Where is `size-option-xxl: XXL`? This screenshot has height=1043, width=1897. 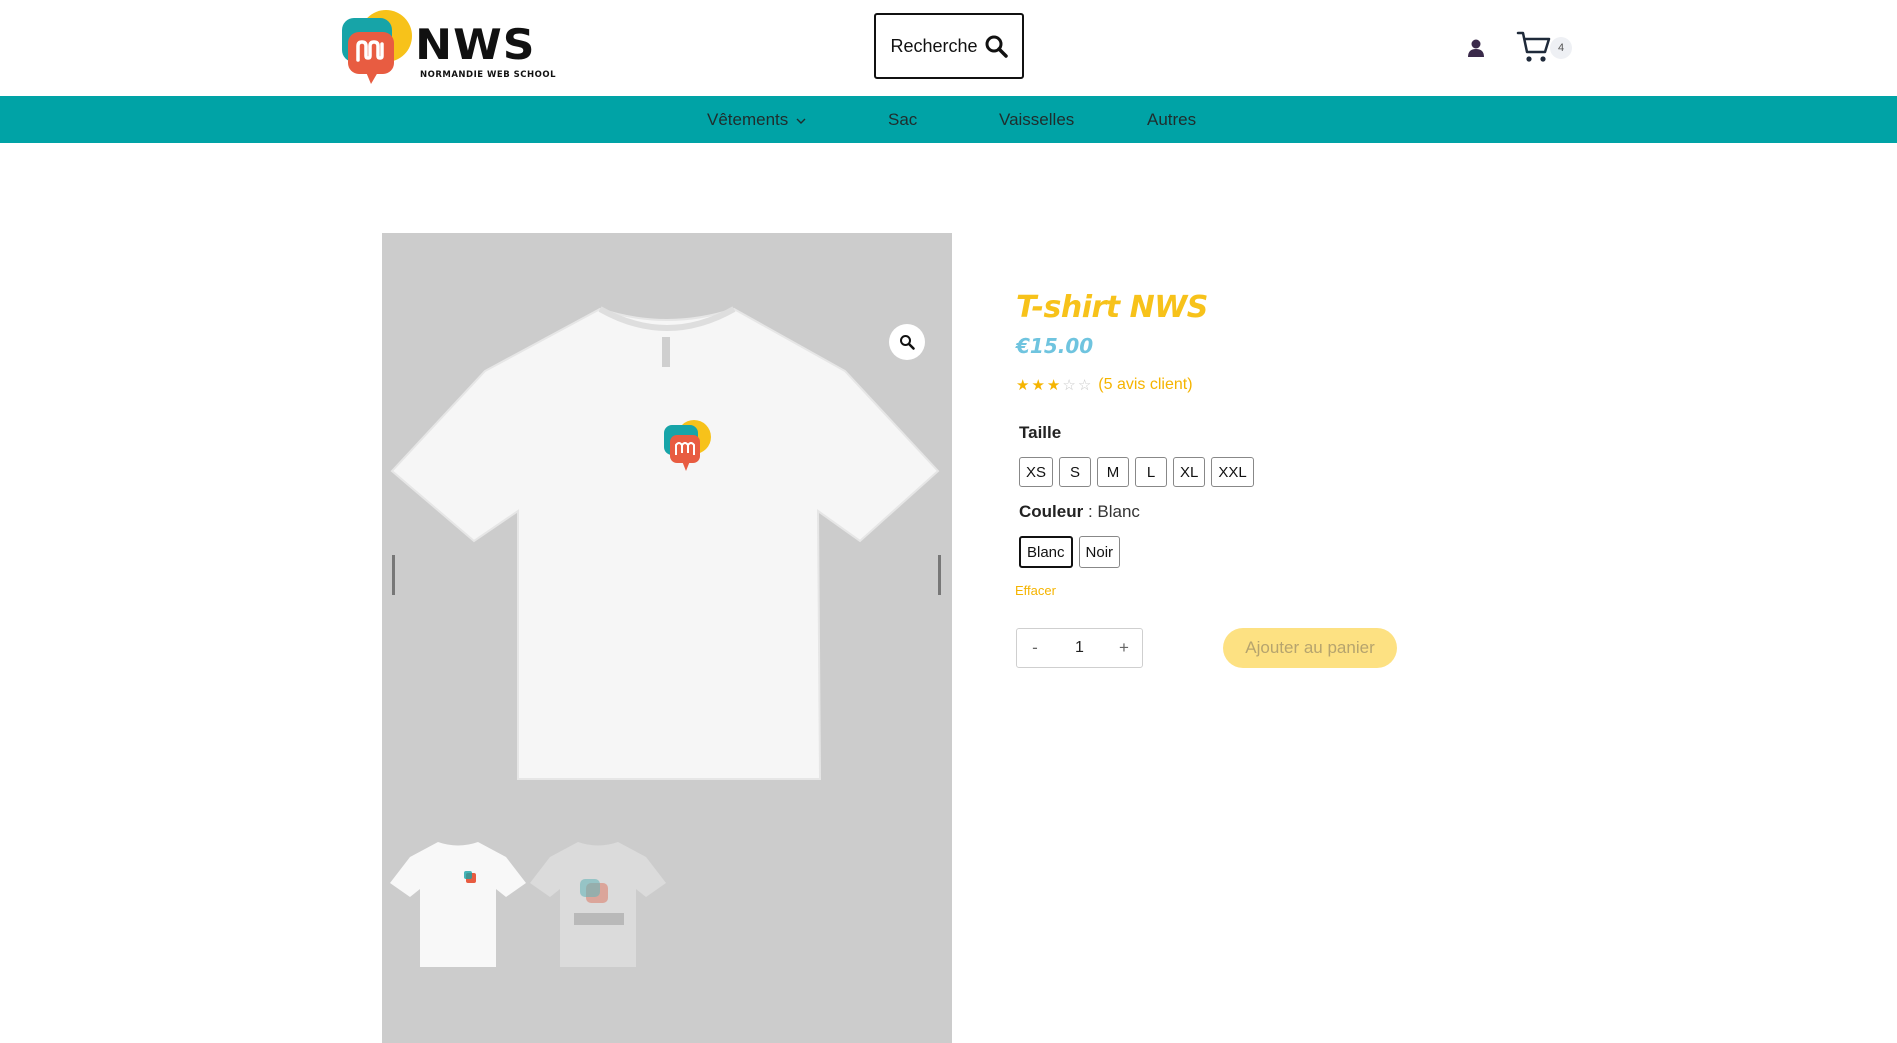 size-option-xxl: XXL is located at coordinates (1232, 472).